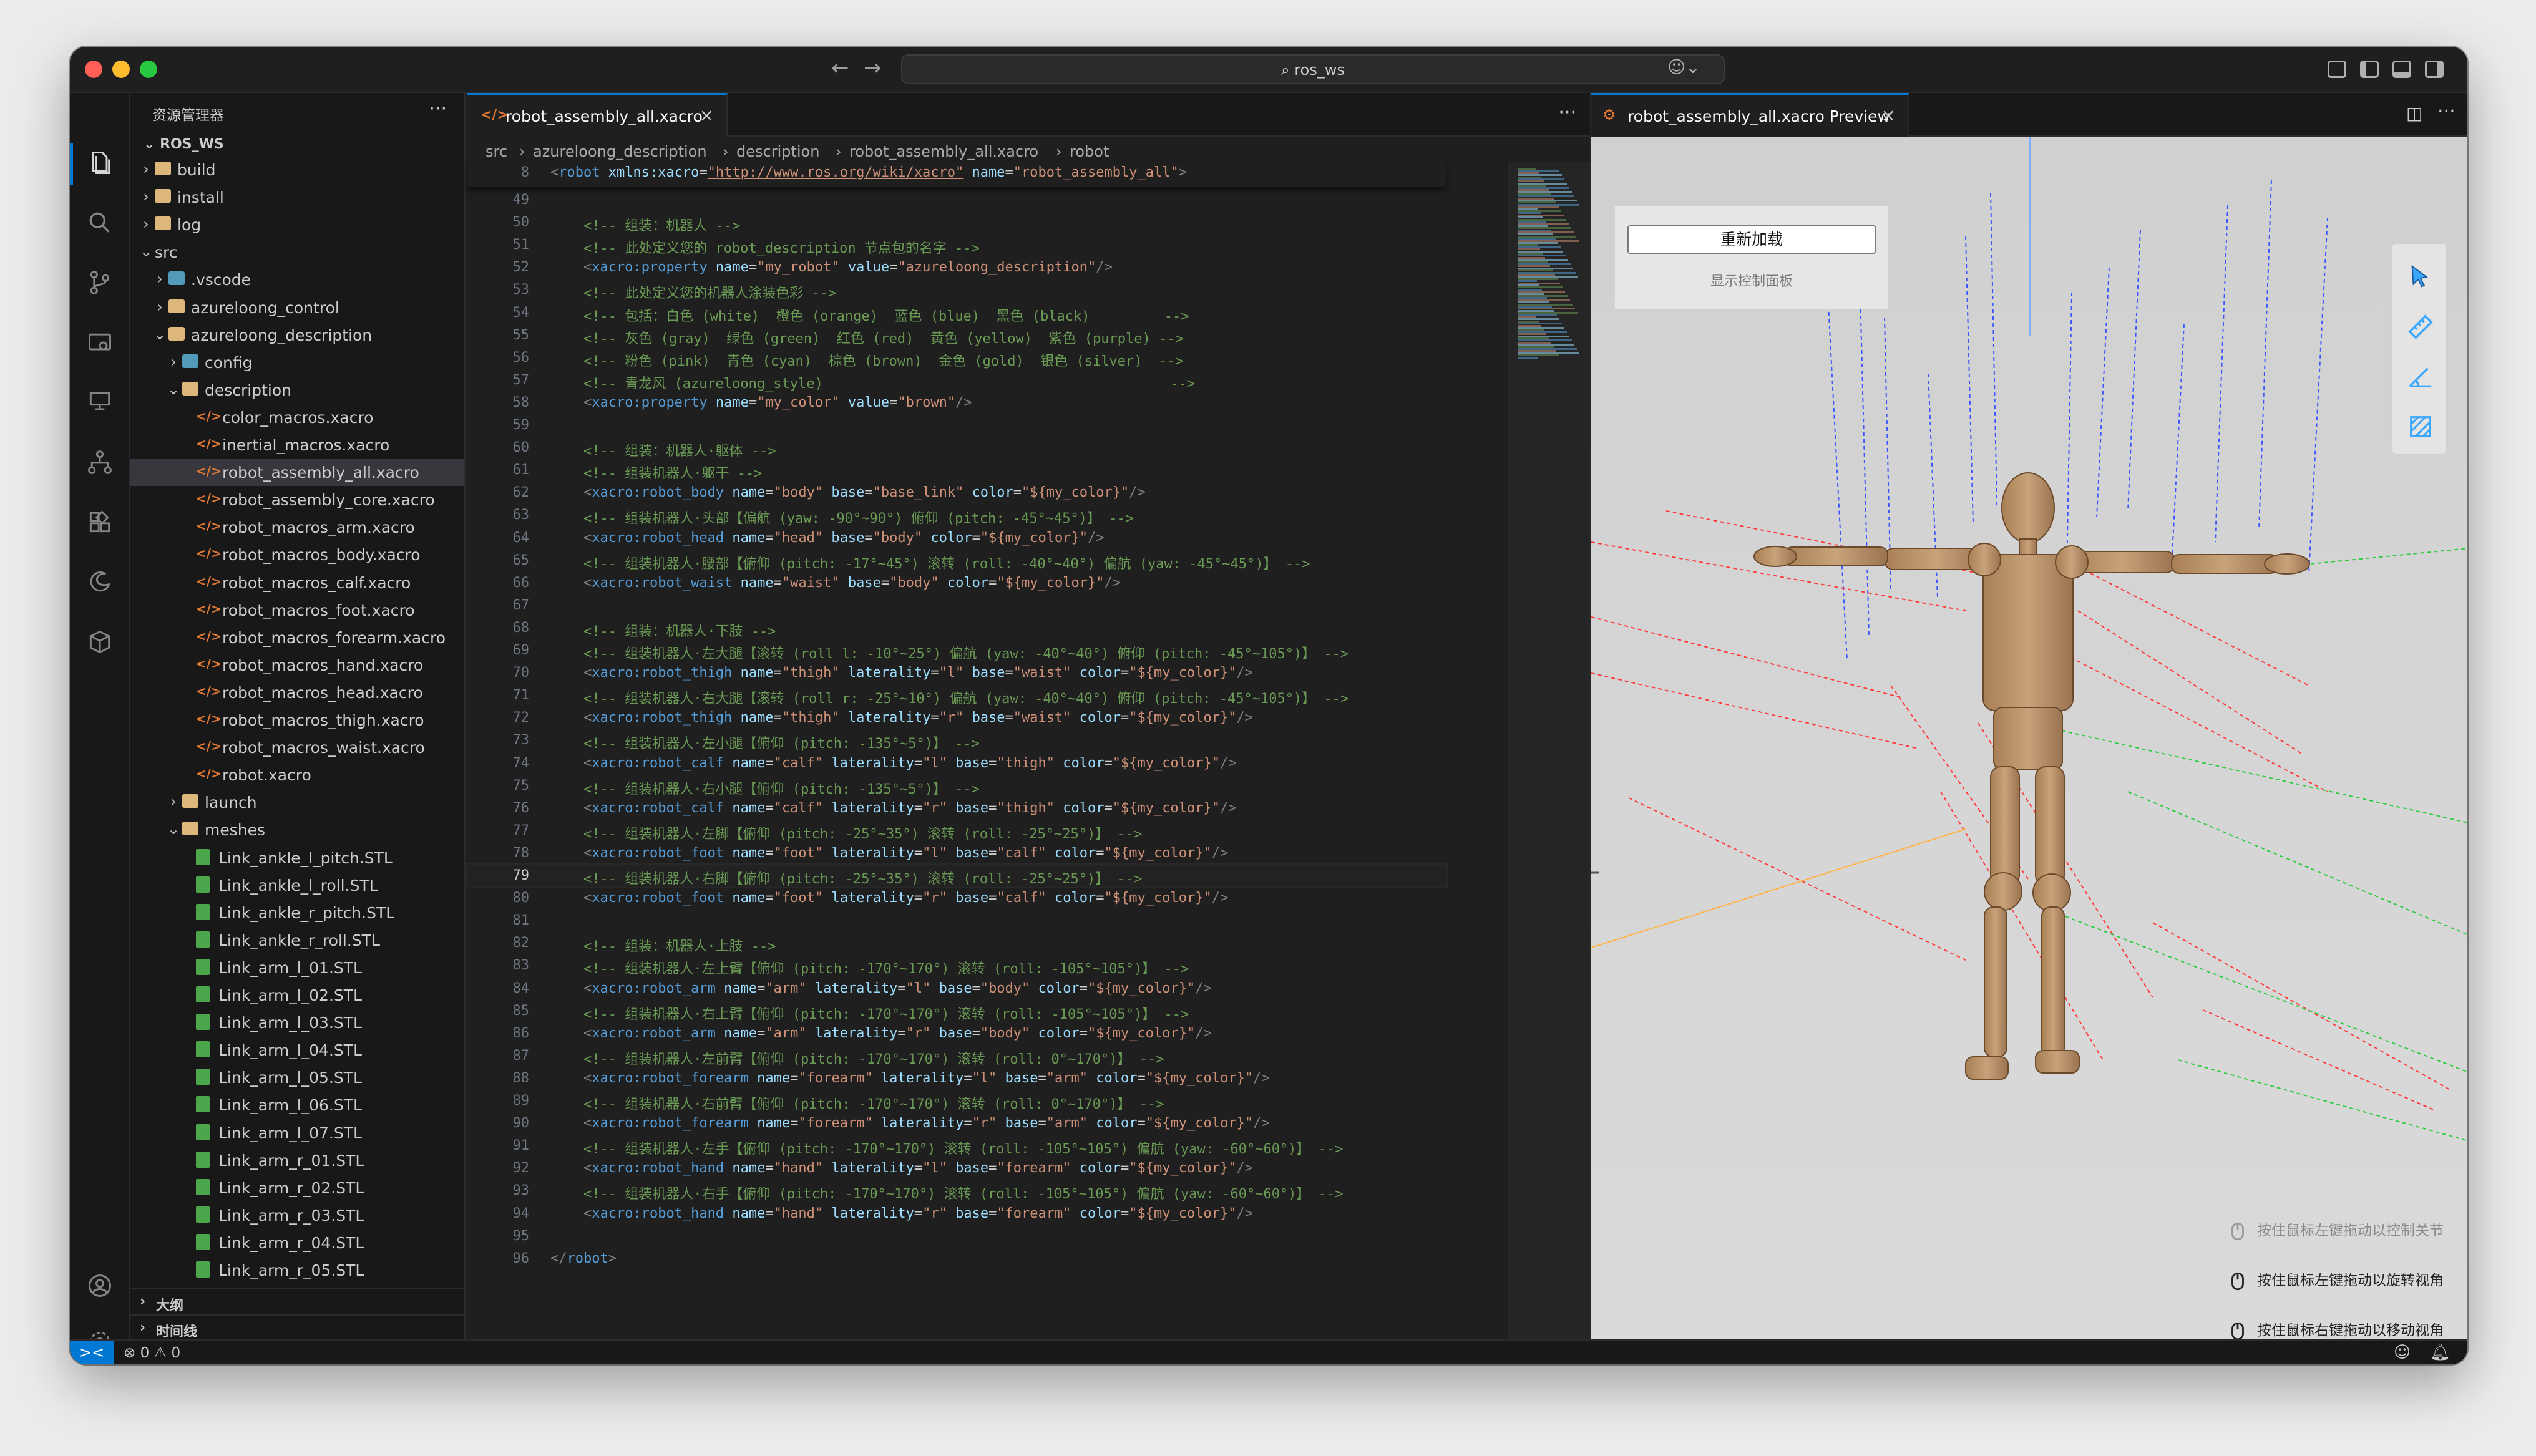 The height and width of the screenshot is (1456, 2536). What do you see at coordinates (956, 448) in the screenshot?
I see `code-line: 60 <!-- 组装：机器人·躯体 -->` at bounding box center [956, 448].